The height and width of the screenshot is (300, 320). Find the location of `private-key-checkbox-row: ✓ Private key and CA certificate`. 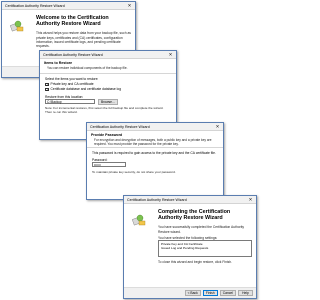

private-key-checkbox-row: ✓ Private key and CA certificate is located at coordinates (108, 84).